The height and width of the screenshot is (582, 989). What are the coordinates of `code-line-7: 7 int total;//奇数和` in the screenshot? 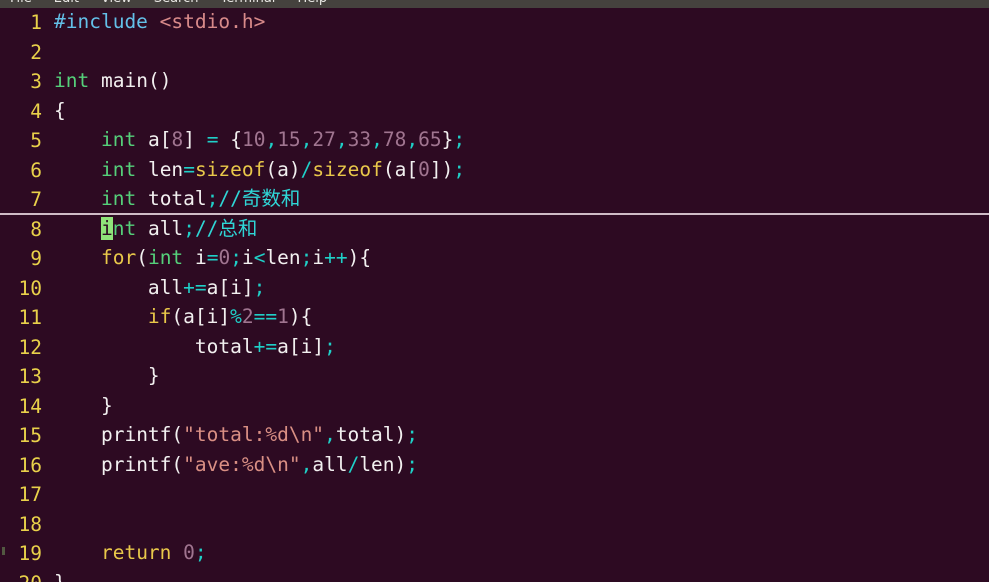 It's located at (494, 200).